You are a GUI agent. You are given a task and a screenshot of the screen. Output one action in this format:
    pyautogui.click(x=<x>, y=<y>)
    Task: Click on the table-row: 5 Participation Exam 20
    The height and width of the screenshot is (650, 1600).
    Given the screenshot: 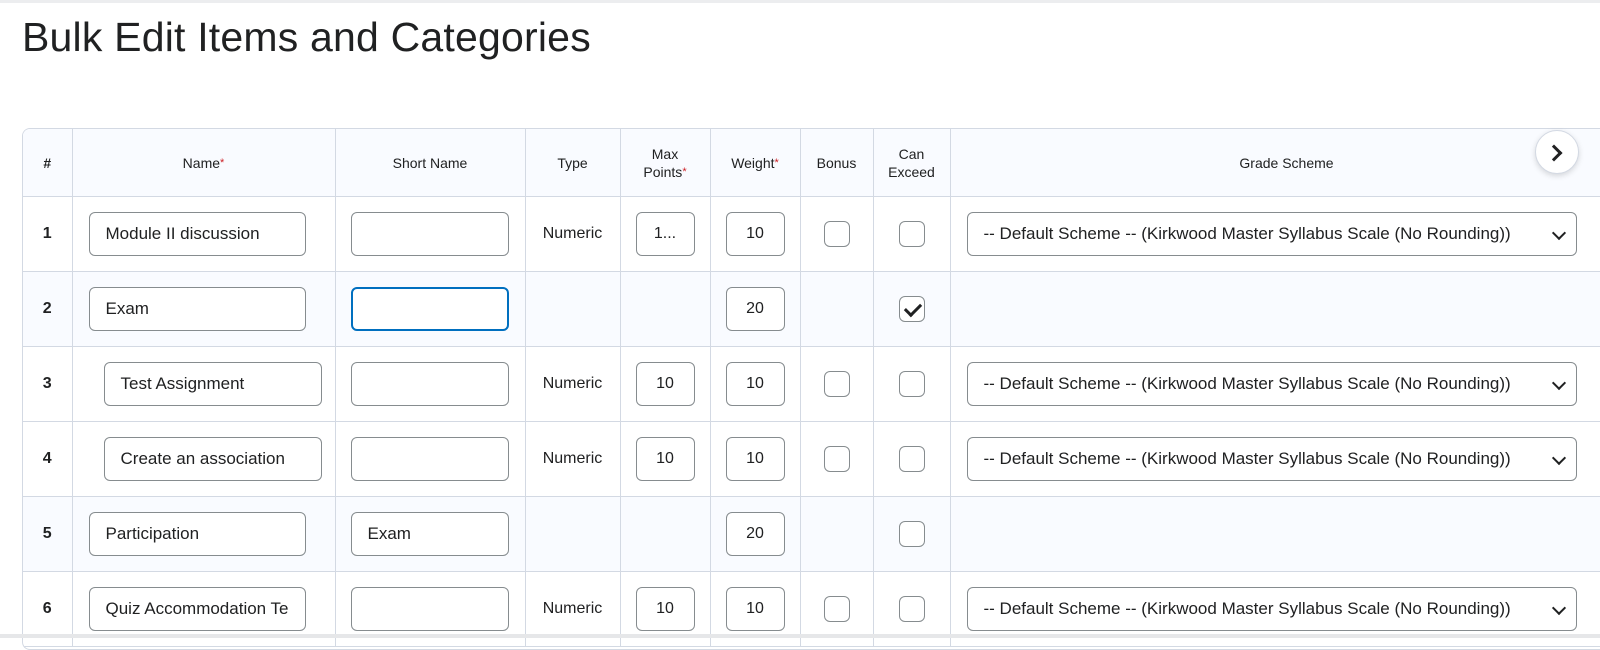 What is the action you would take?
    pyautogui.click(x=811, y=534)
    